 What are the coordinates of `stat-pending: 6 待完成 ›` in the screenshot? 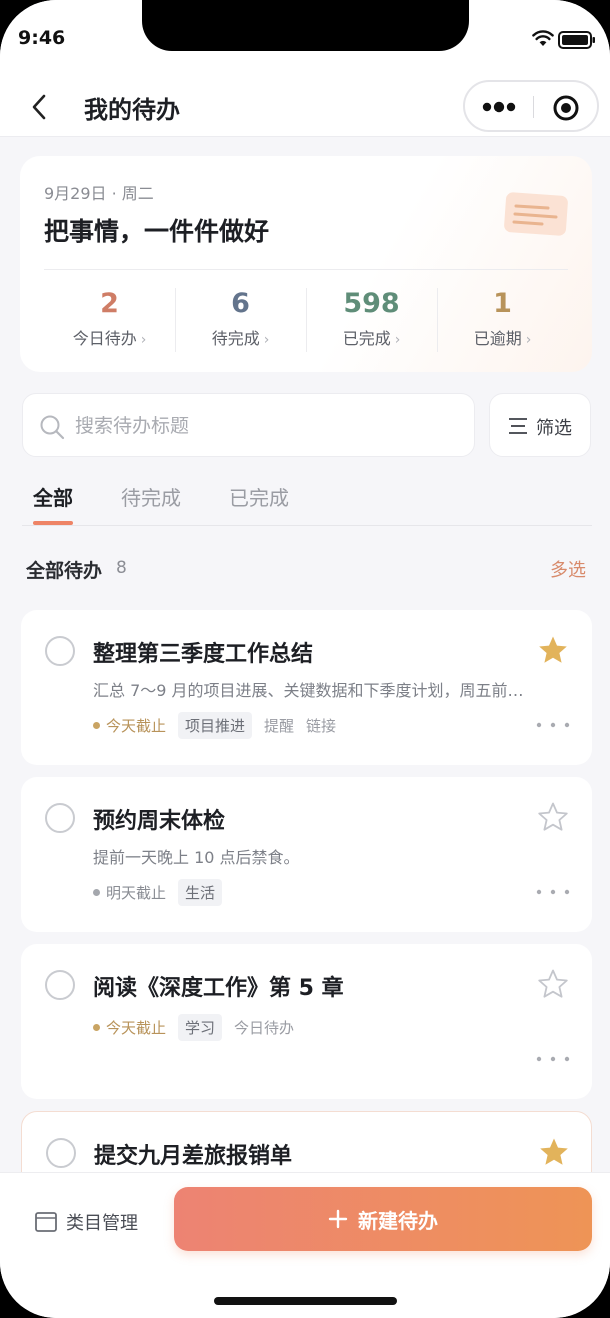 It's located at (240, 317).